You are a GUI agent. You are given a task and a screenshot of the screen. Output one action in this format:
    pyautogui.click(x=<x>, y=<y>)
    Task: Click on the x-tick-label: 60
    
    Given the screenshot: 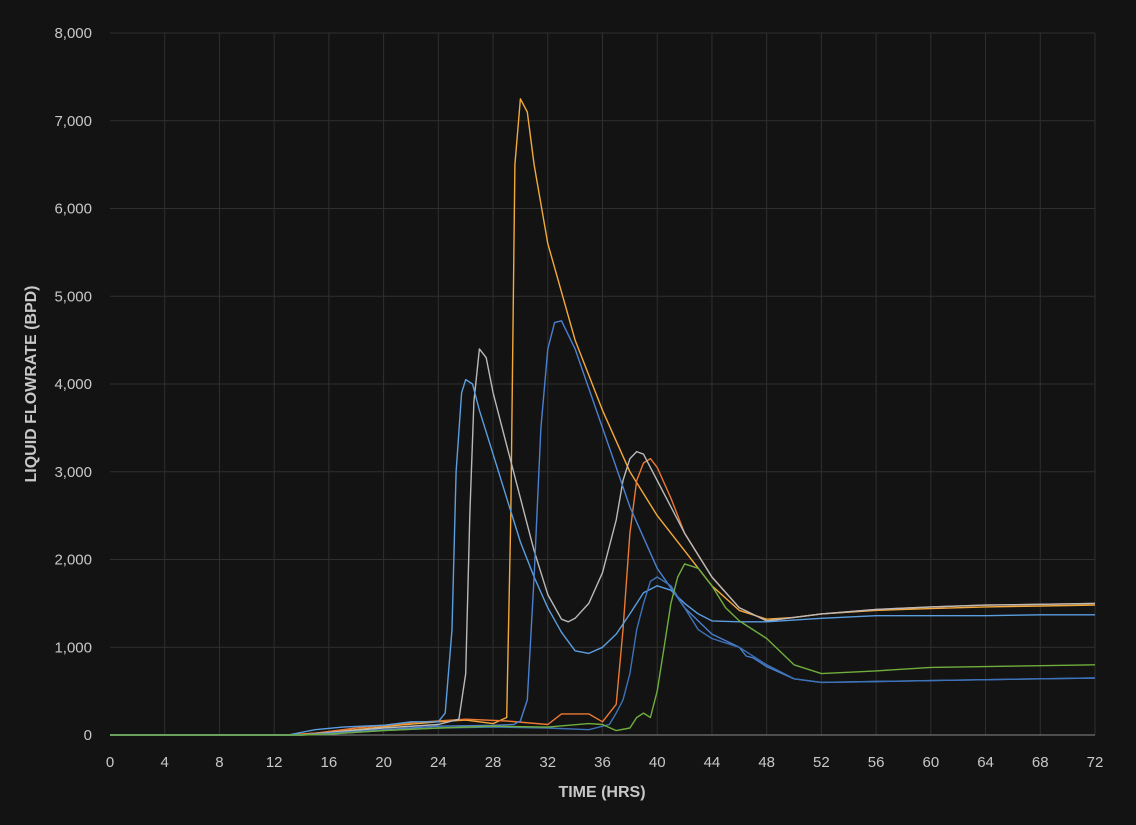 What is the action you would take?
    pyautogui.click(x=930, y=762)
    